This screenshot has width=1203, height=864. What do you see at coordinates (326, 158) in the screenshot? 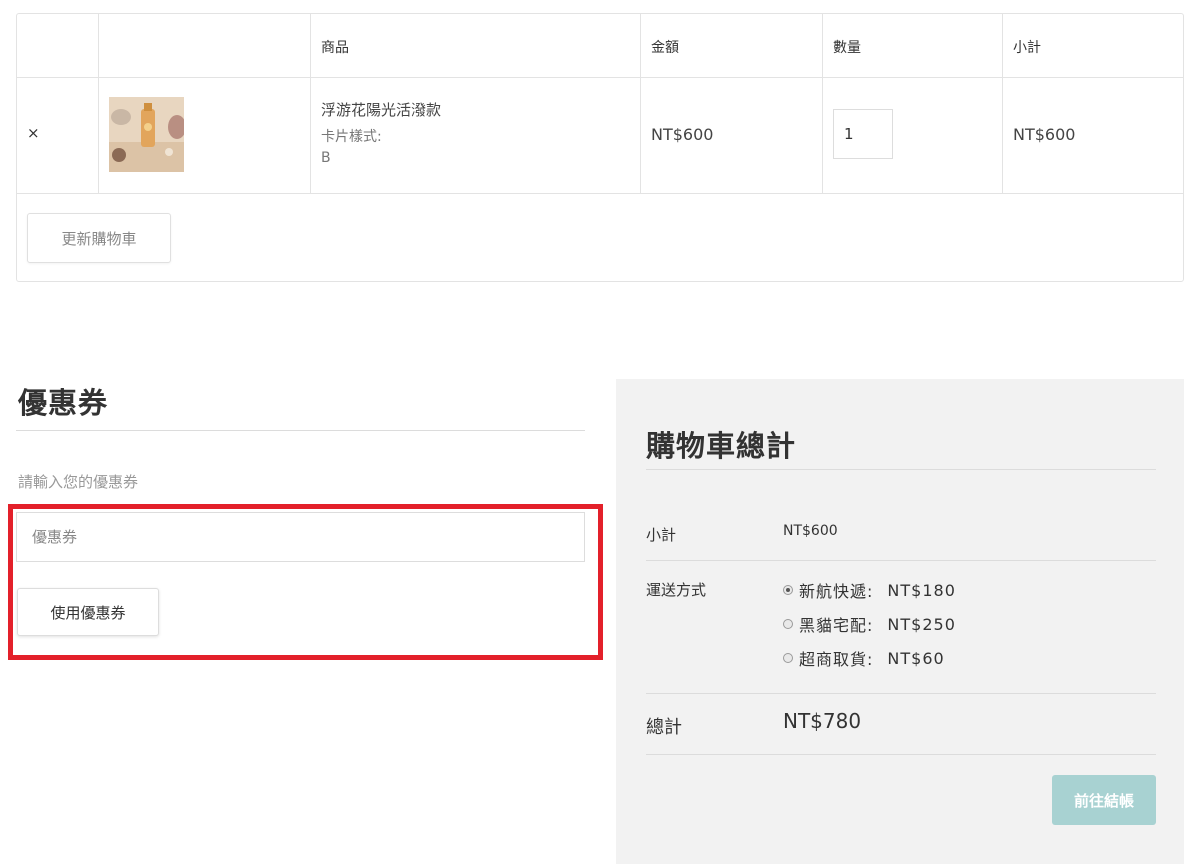
I see `product-option-value: B` at bounding box center [326, 158].